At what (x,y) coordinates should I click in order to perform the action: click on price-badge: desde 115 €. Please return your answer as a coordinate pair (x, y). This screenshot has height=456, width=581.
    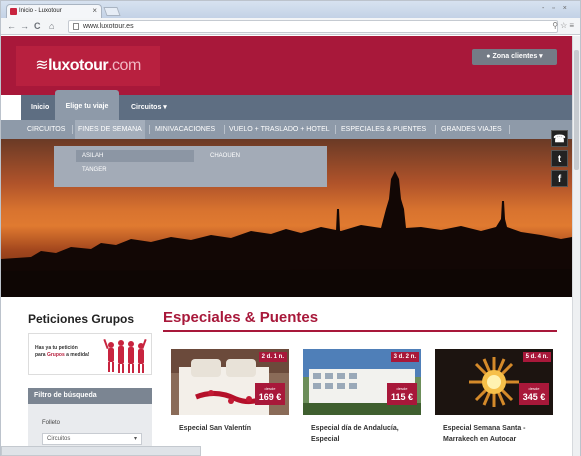
    Looking at the image, I should click on (402, 394).